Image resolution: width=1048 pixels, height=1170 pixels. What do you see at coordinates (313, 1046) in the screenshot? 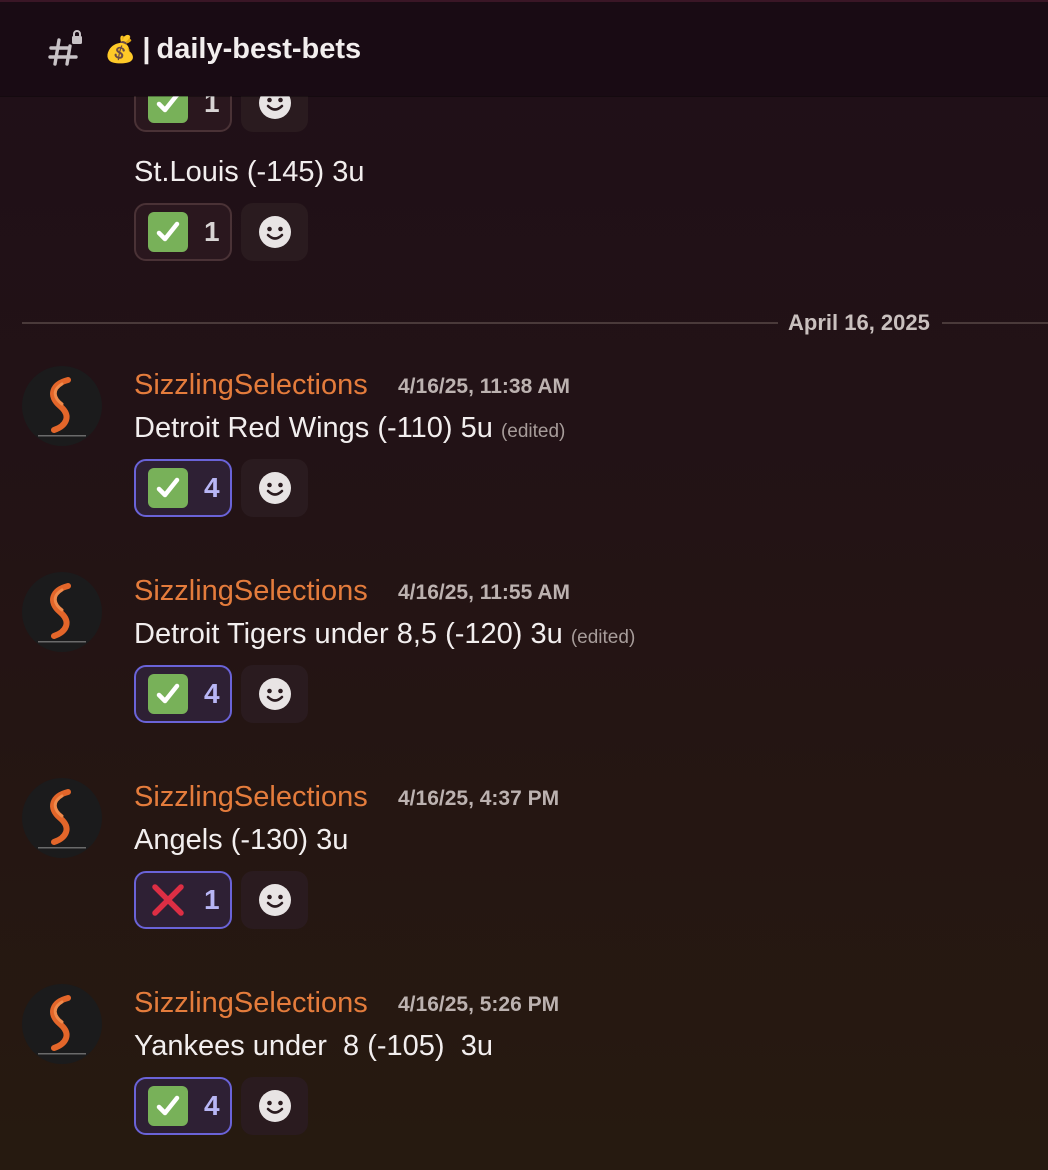
I see `message-text: Yankees under 8 (-105) 3u` at bounding box center [313, 1046].